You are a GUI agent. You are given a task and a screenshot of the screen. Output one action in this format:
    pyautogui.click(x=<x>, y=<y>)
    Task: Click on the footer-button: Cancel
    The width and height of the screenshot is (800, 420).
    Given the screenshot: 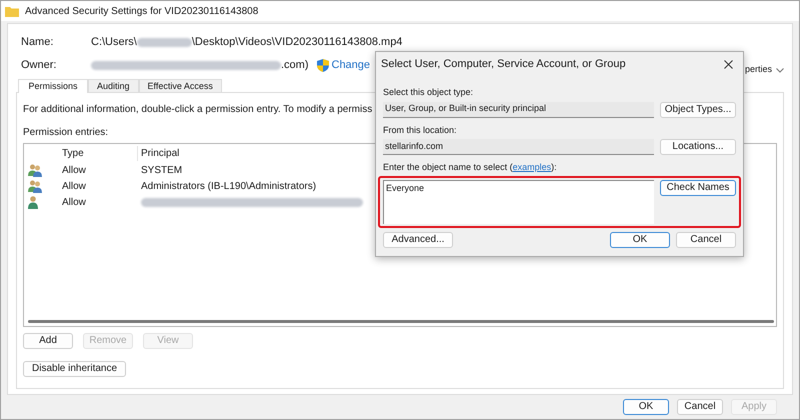 What is the action you would take?
    pyautogui.click(x=700, y=407)
    